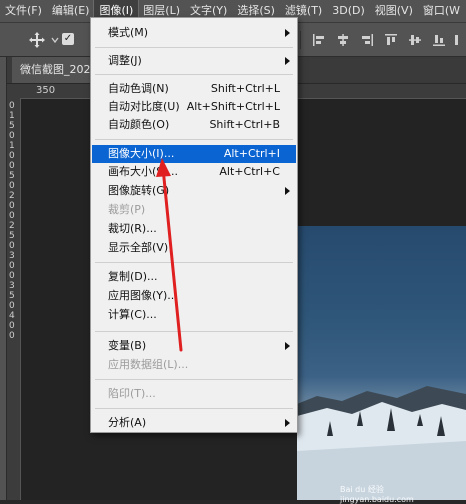 Image resolution: width=466 pixels, height=504 pixels. What do you see at coordinates (415, 40) in the screenshot?
I see `align-middle-icon` at bounding box center [415, 40].